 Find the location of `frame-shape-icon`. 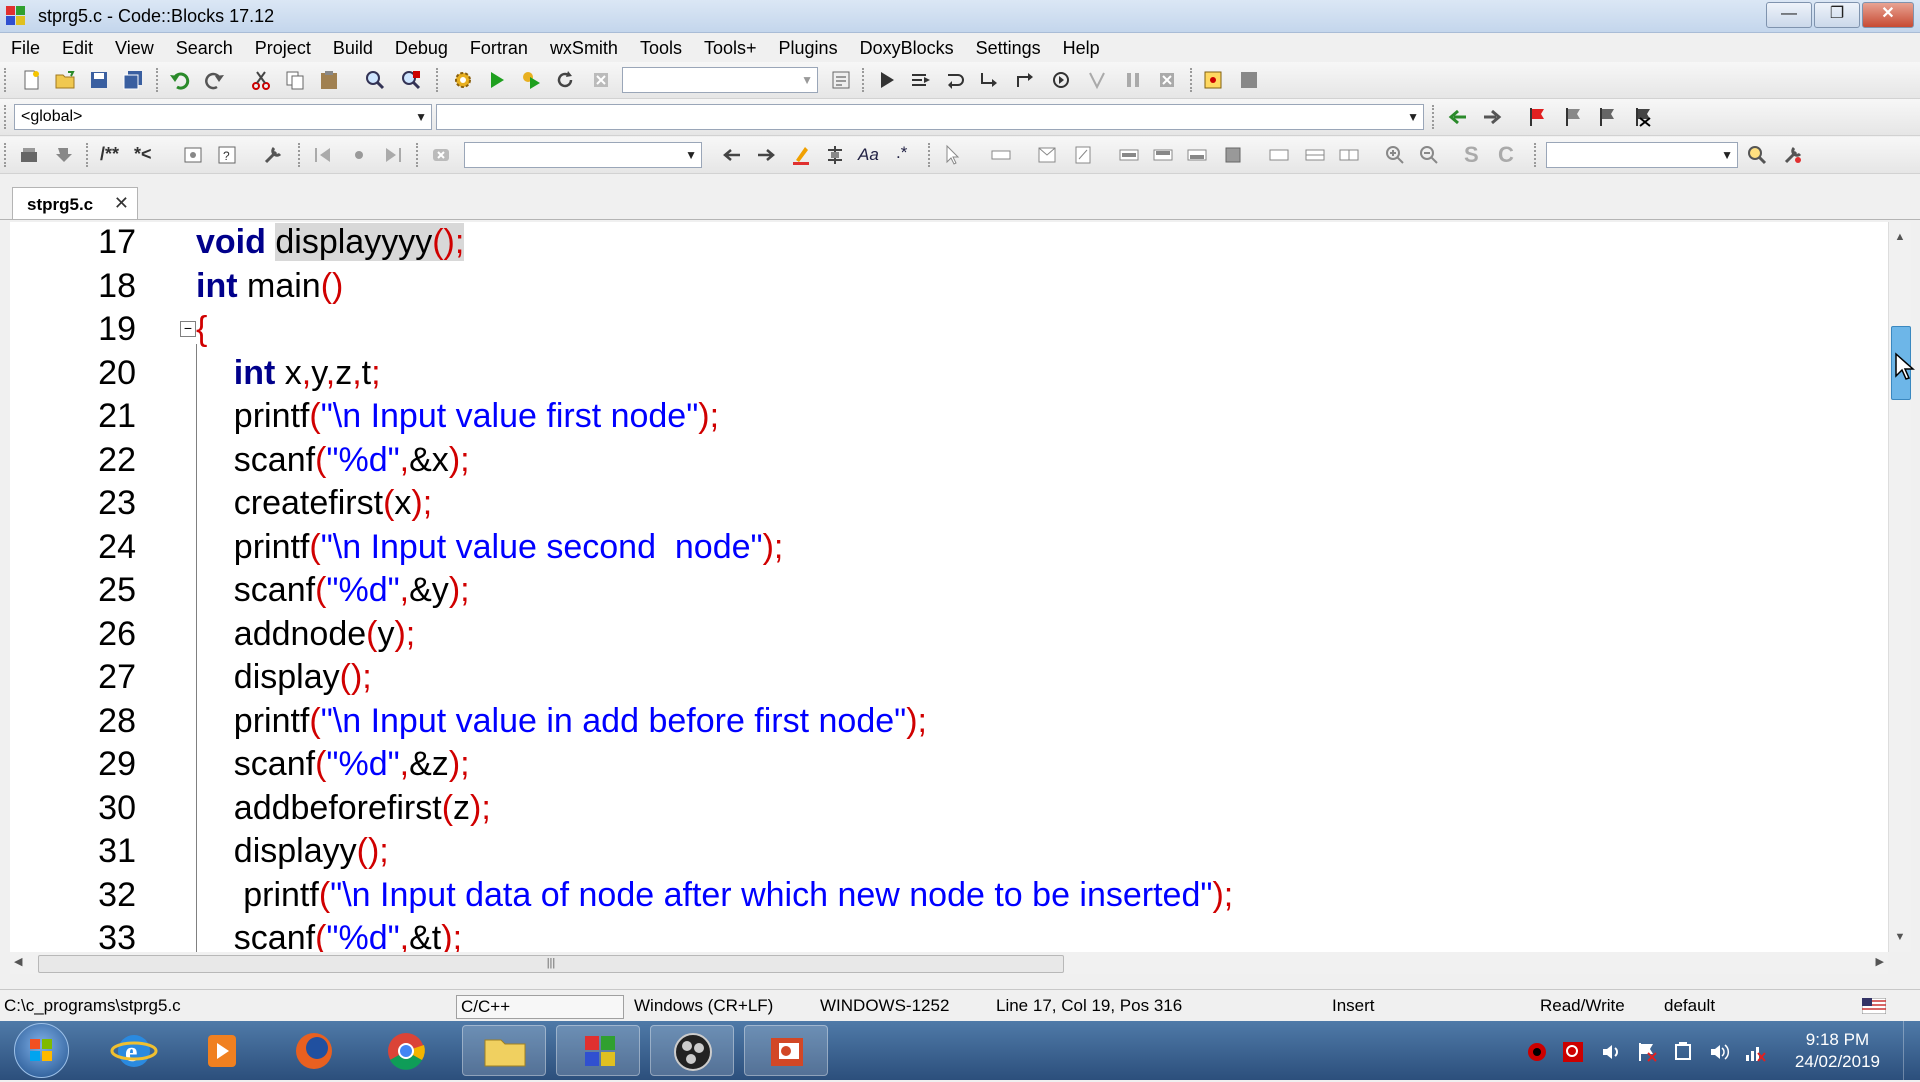

frame-shape-icon is located at coordinates (1279, 155).